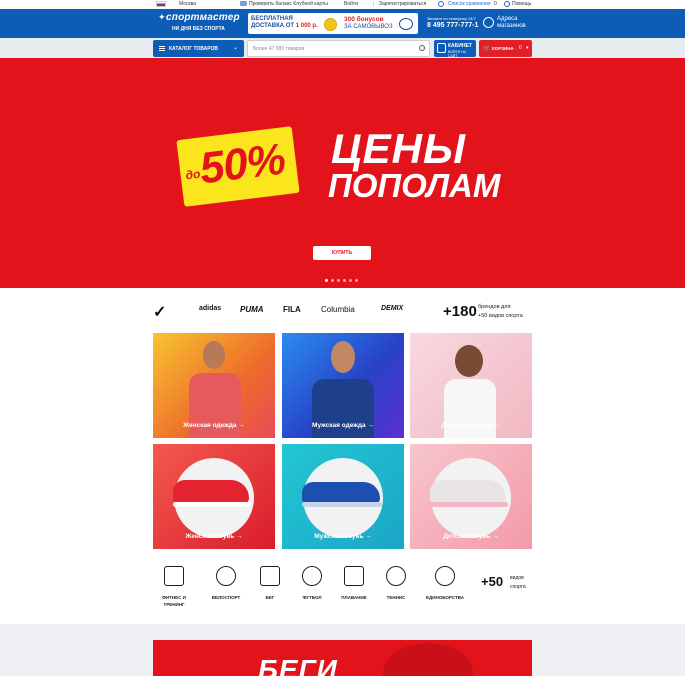 This screenshot has height=676, width=685. What do you see at coordinates (159, 312) in the screenshot?
I see `nike-logo: ✓` at bounding box center [159, 312].